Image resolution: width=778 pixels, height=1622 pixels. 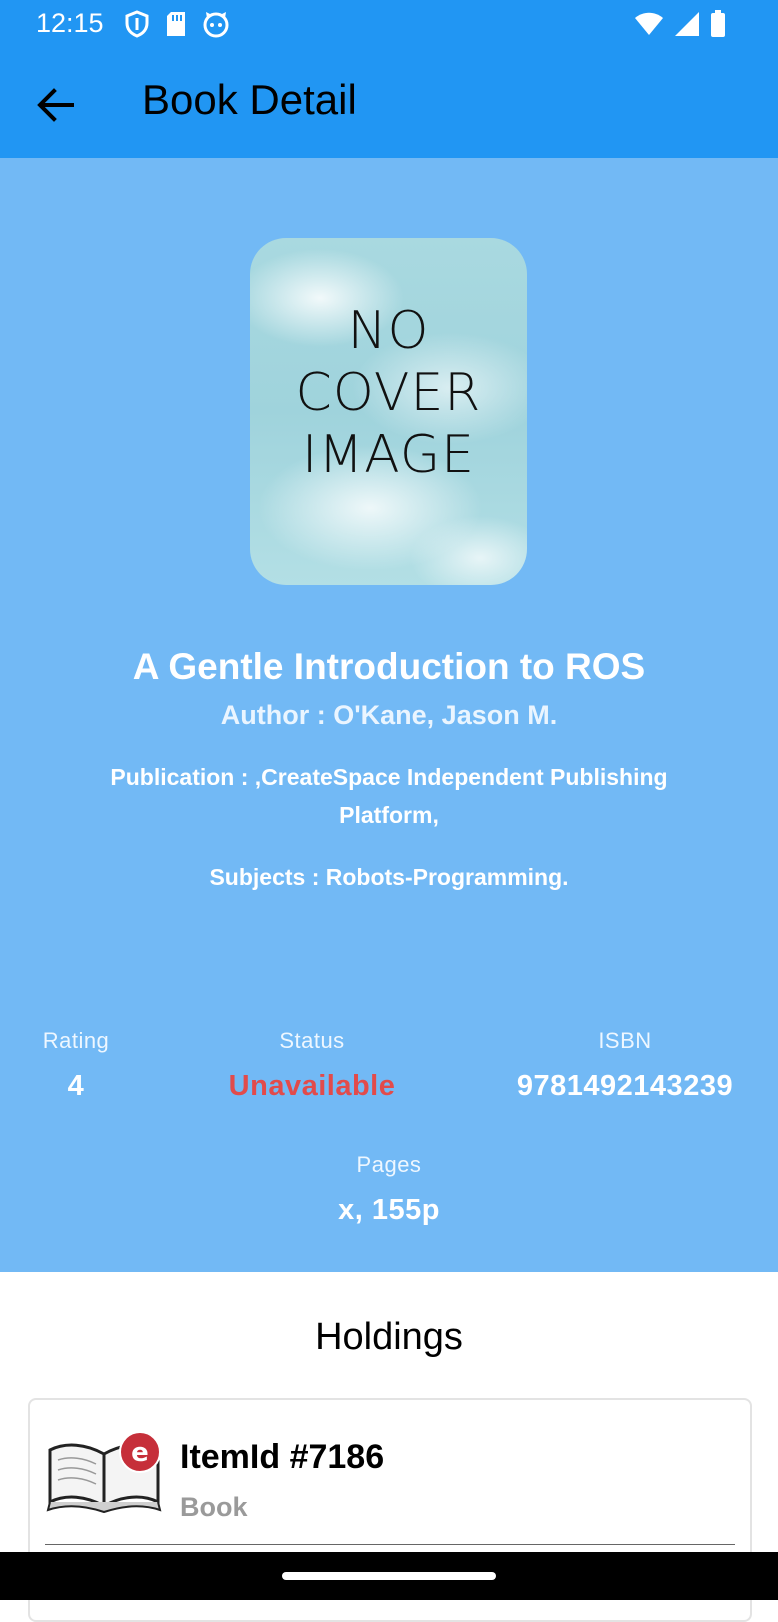 I want to click on svg-text: e, so click(x=140, y=1453).